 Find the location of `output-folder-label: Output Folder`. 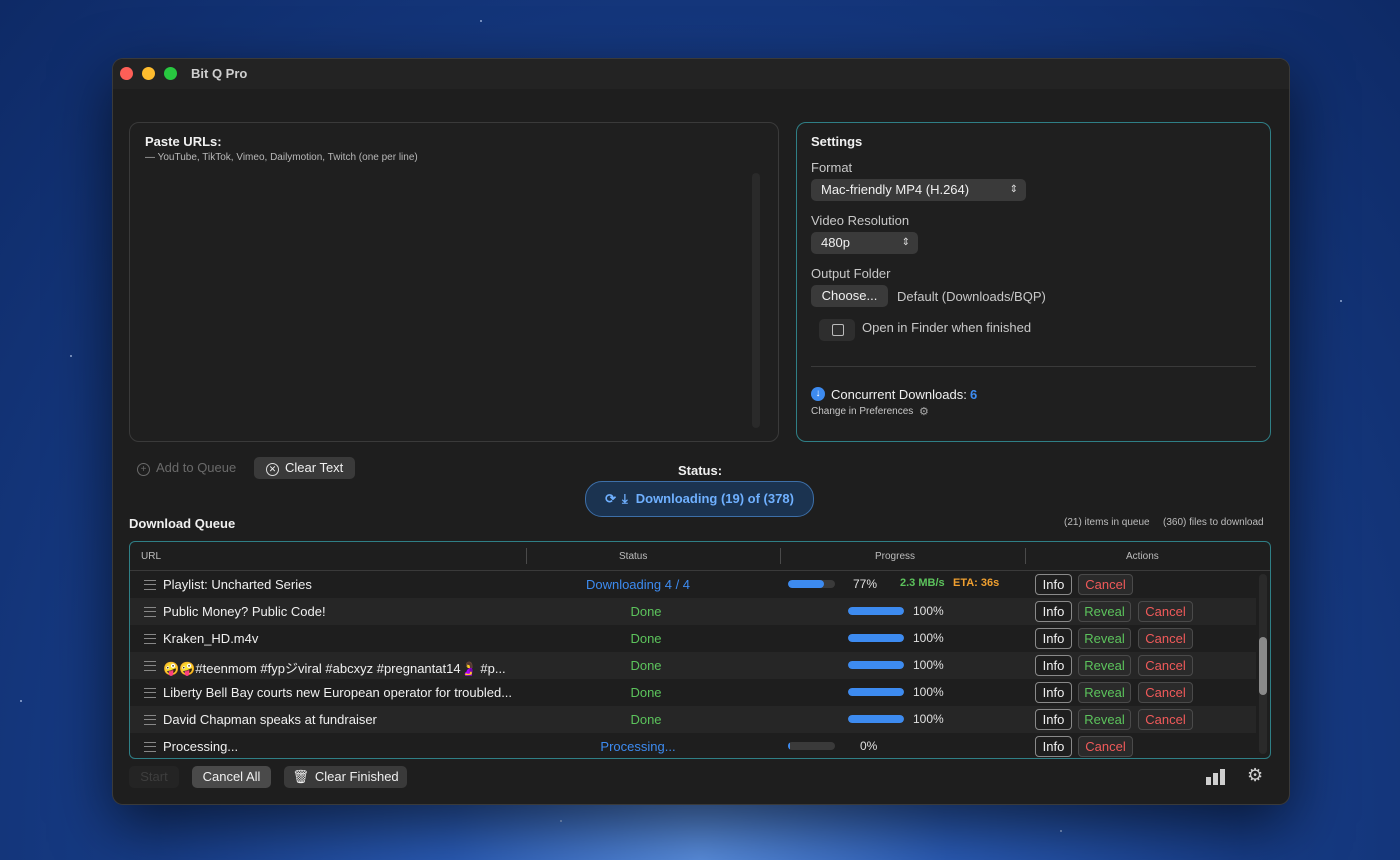

output-folder-label: Output Folder is located at coordinates (851, 273).